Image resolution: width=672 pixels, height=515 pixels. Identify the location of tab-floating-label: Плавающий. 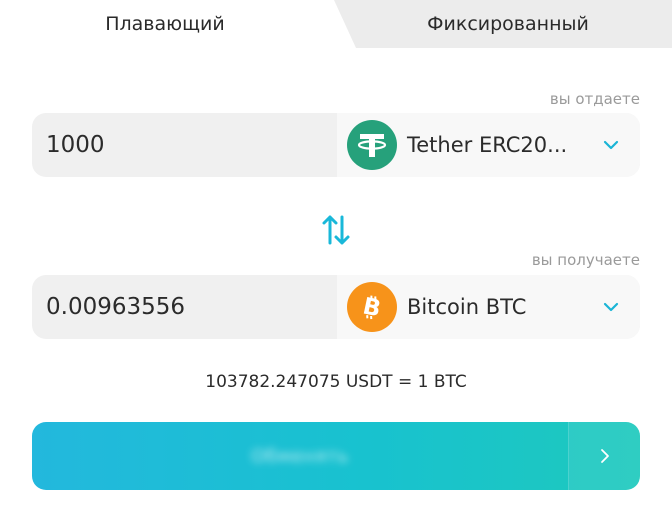
(165, 24).